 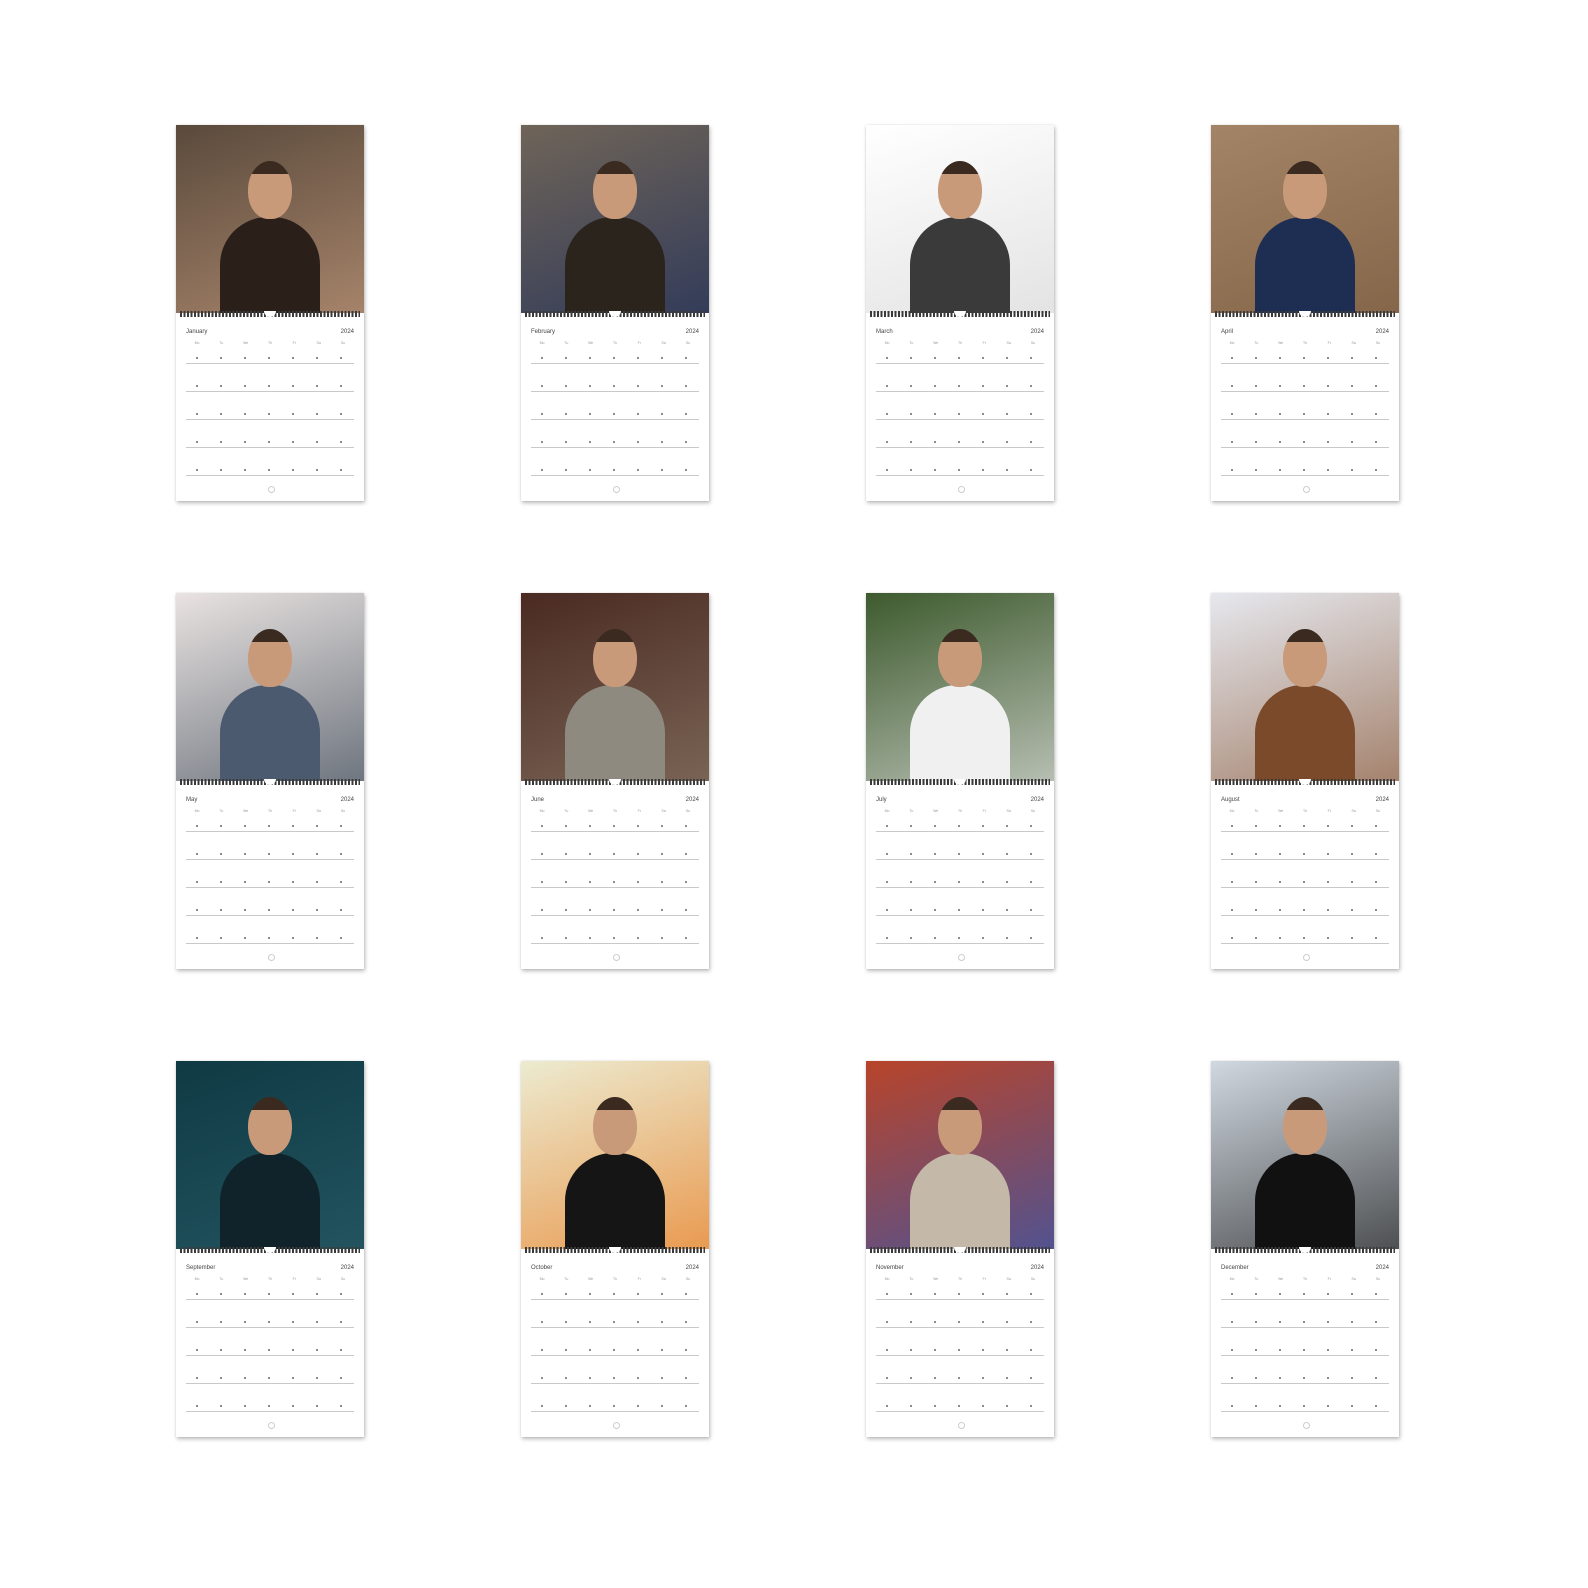 What do you see at coordinates (615, 1347) in the screenshot?
I see `month-grid: October 2024 Mo Tu We Th Fr Sa Su` at bounding box center [615, 1347].